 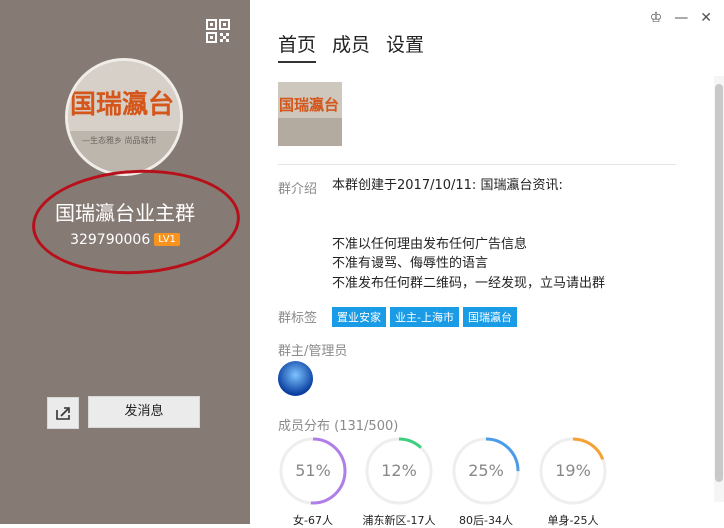 I want to click on members-label-text: 成员分布, so click(x=304, y=426).